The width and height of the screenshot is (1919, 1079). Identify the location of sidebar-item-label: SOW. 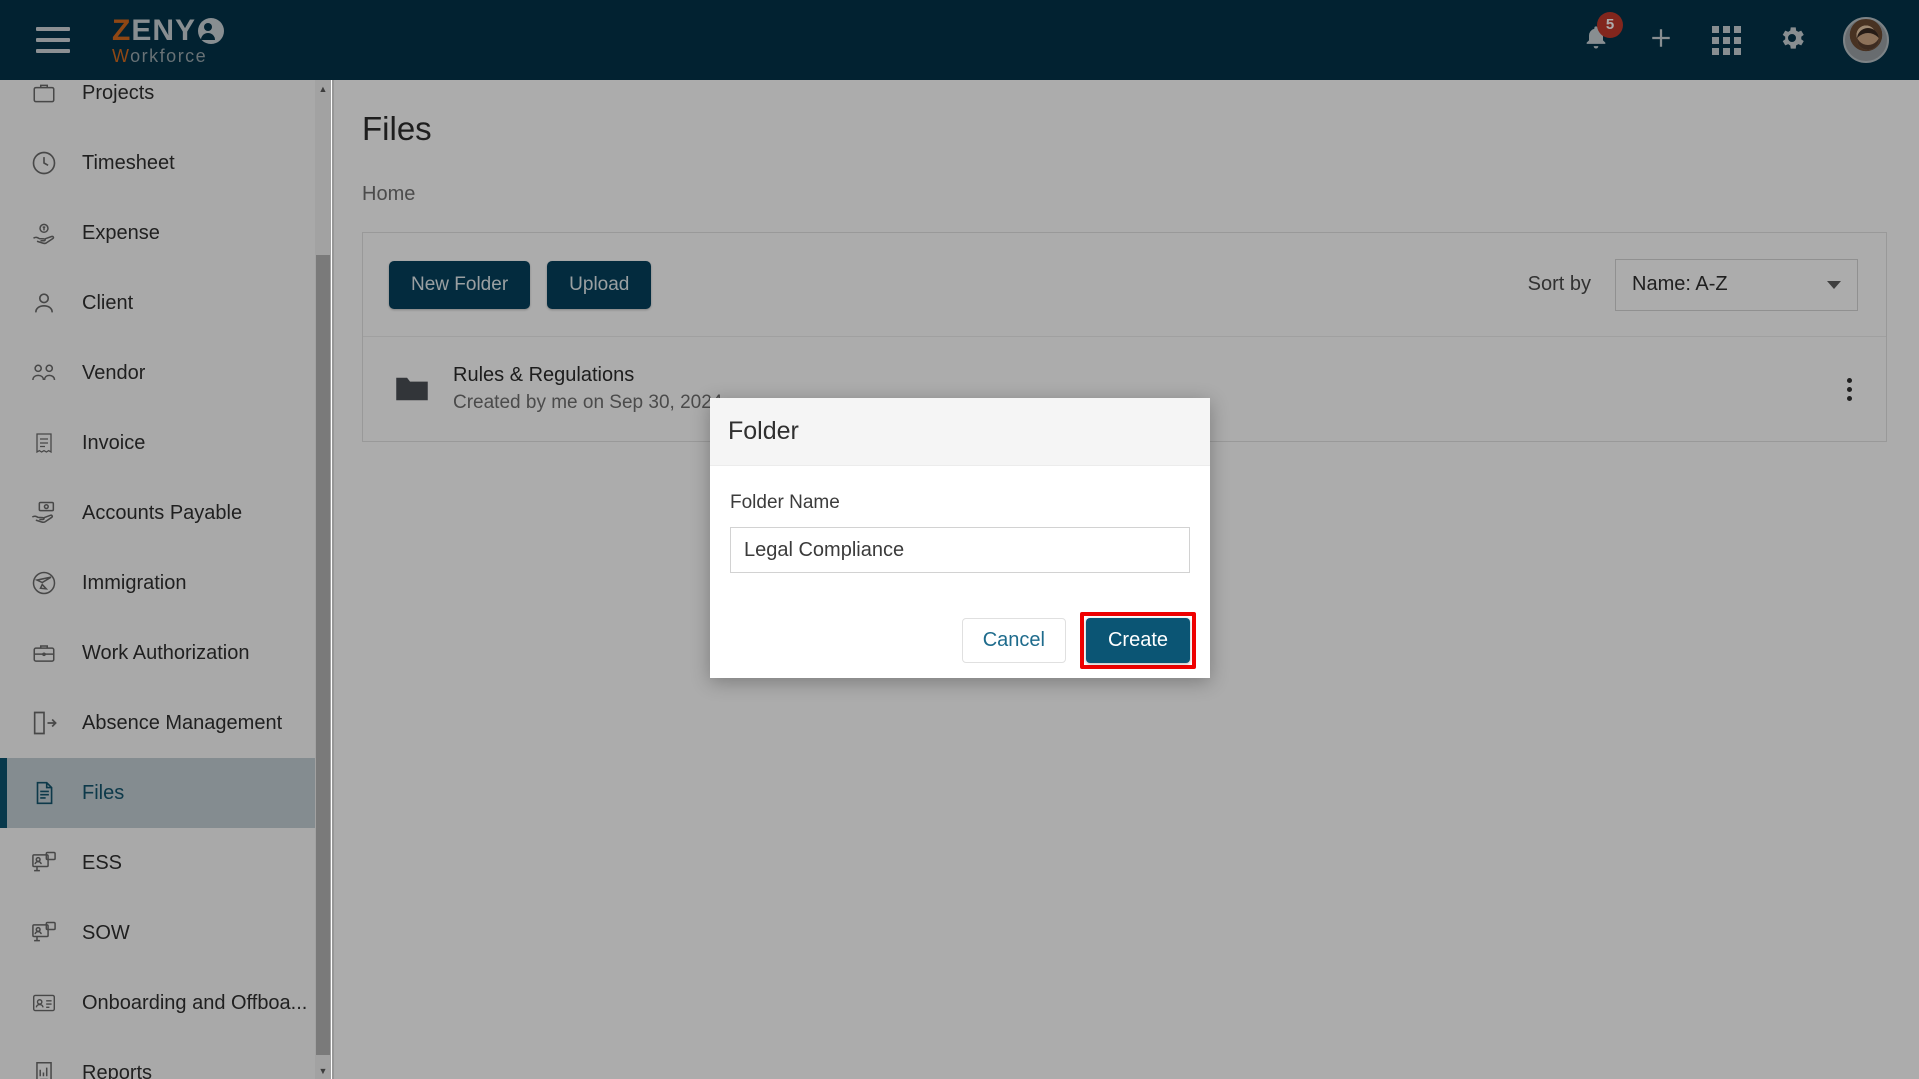
(106, 932).